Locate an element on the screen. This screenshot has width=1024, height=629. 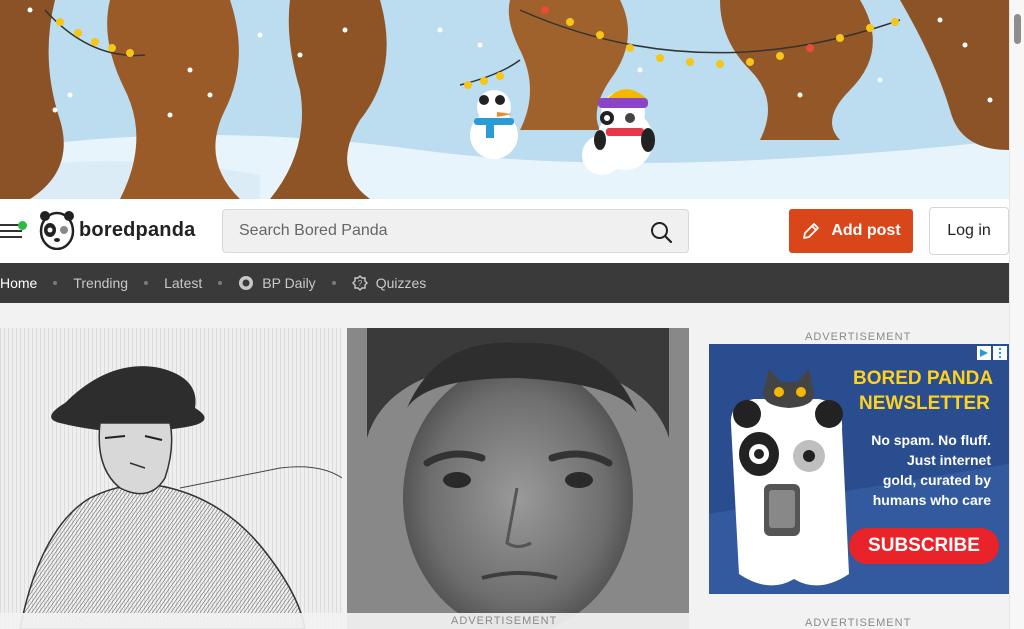
ad-title-line: BORED PANDA is located at coordinates (923, 378).